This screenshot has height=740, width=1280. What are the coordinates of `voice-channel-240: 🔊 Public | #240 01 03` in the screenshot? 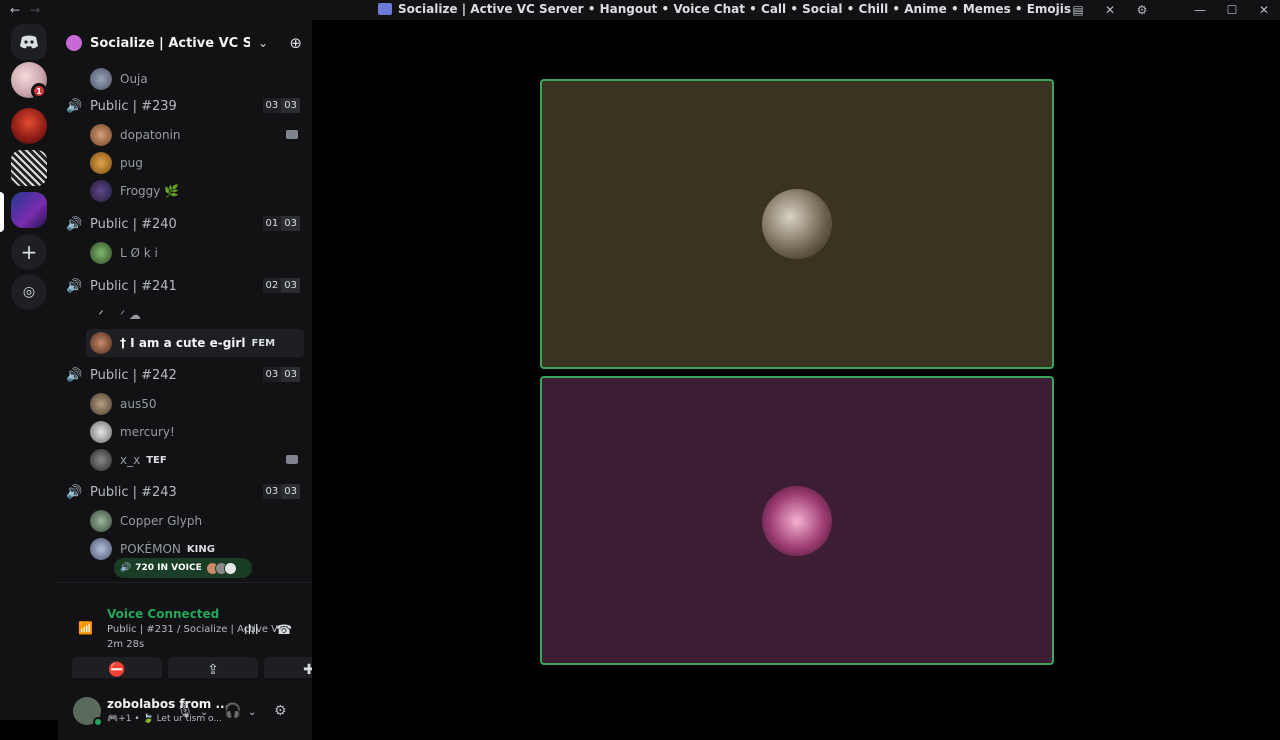 It's located at (185, 224).